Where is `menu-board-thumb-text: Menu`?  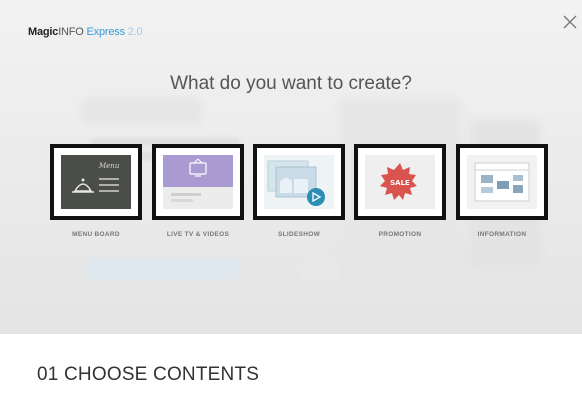
menu-board-thumb-text: Menu is located at coordinates (109, 166).